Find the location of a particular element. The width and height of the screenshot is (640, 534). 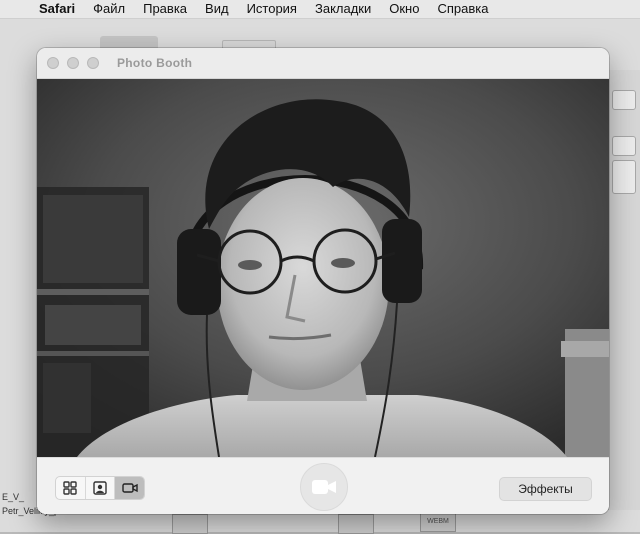

portrait-photo-icon is located at coordinates (100, 488).